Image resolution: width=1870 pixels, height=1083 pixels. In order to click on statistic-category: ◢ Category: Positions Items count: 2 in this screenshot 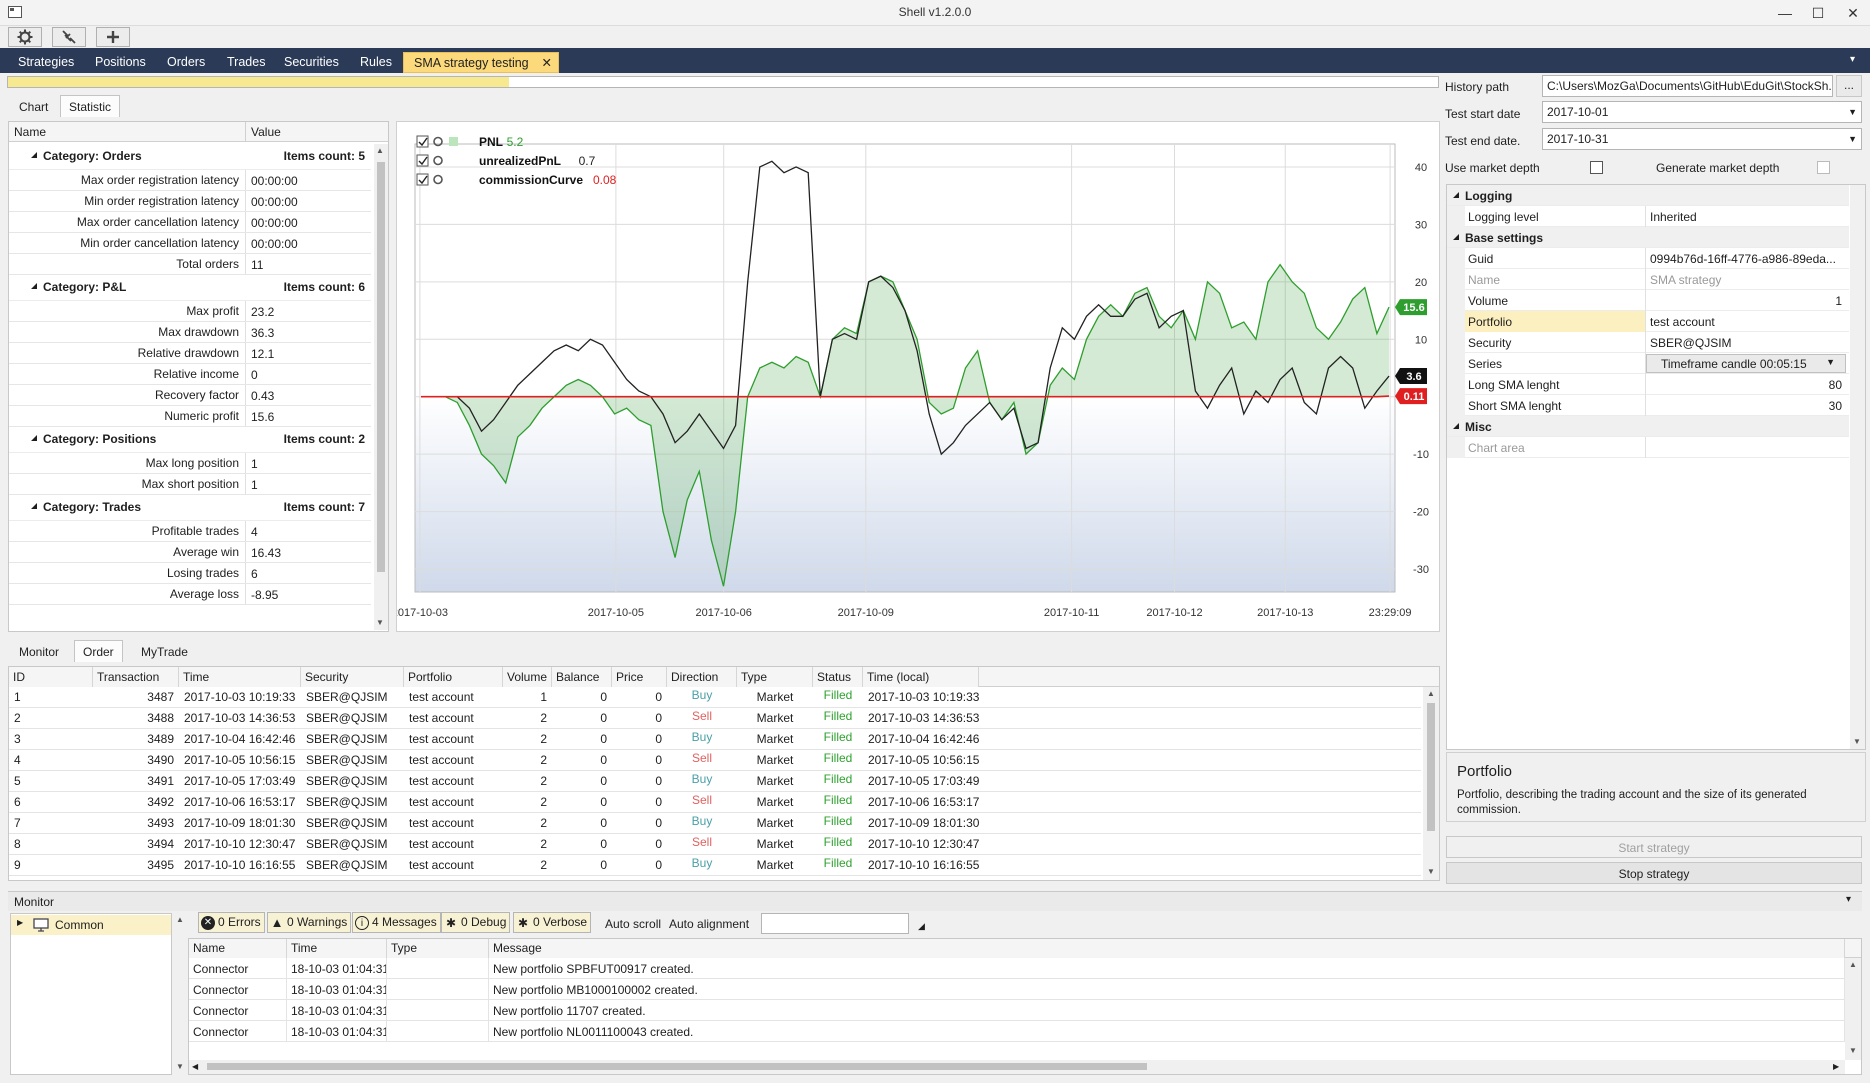, I will do `click(190, 440)`.